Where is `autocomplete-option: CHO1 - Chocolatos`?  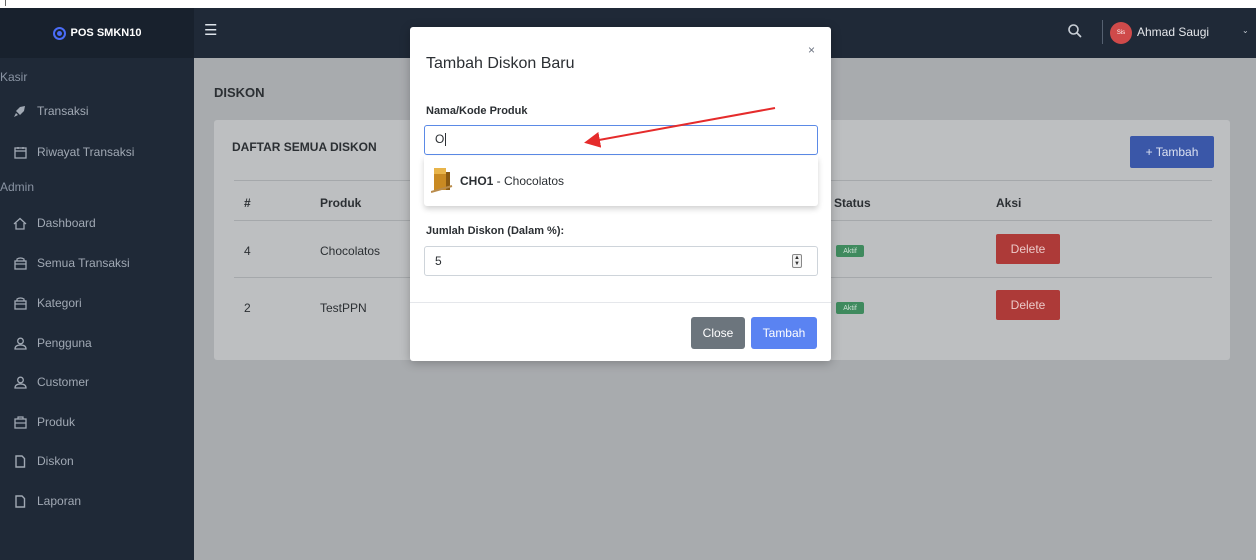
autocomplete-option: CHO1 - Chocolatos is located at coordinates (512, 181).